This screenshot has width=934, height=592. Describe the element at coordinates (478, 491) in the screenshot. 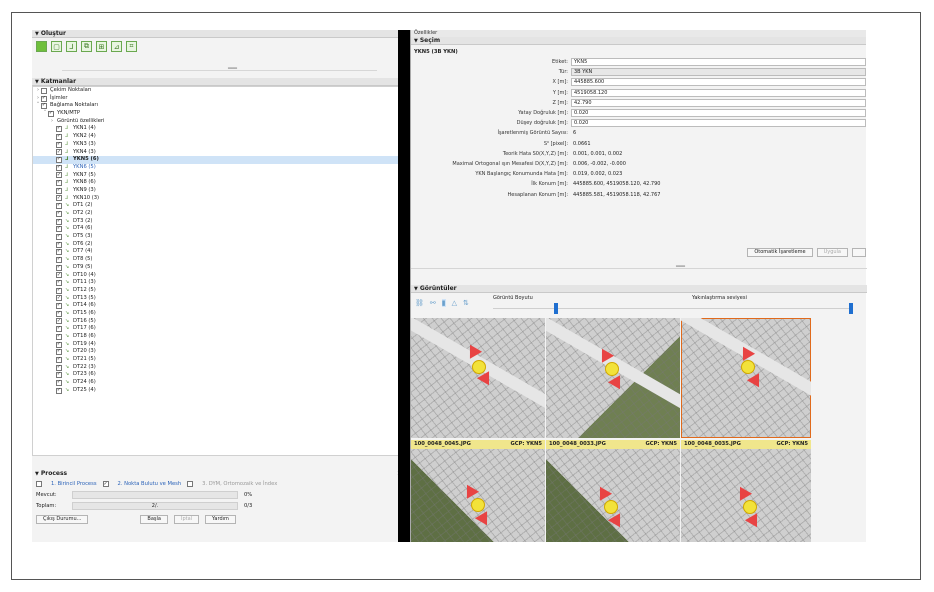

I see `image-thumb: 100_0048_0045.JPG GCP: YKN5` at that location.